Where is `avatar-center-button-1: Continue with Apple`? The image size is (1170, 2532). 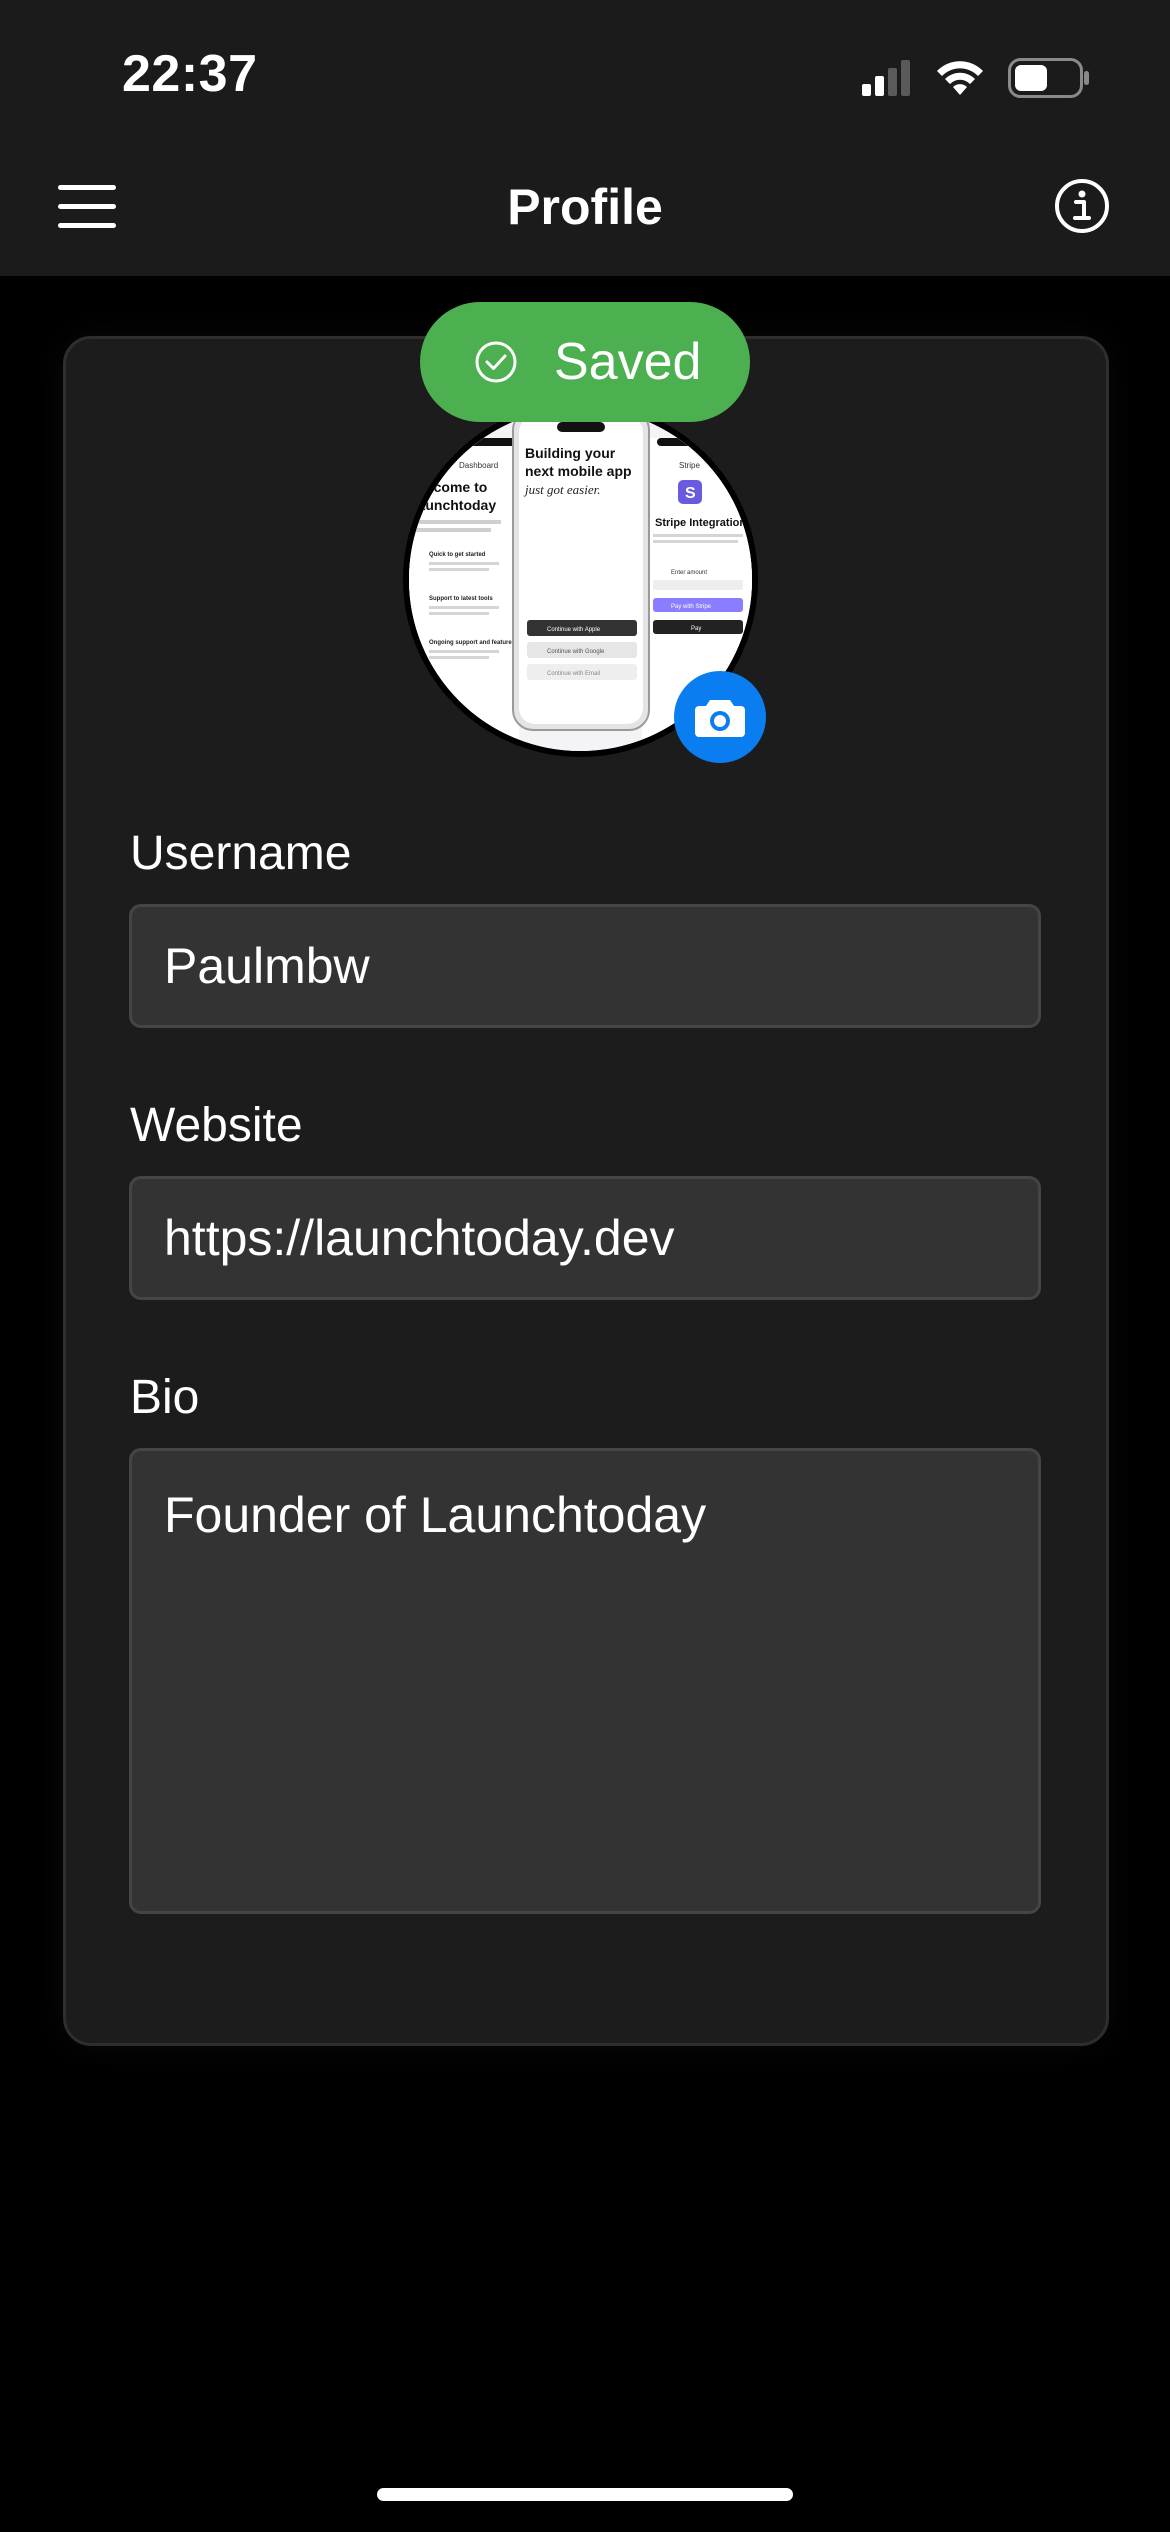
avatar-center-button-1: Continue with Apple is located at coordinates (574, 630).